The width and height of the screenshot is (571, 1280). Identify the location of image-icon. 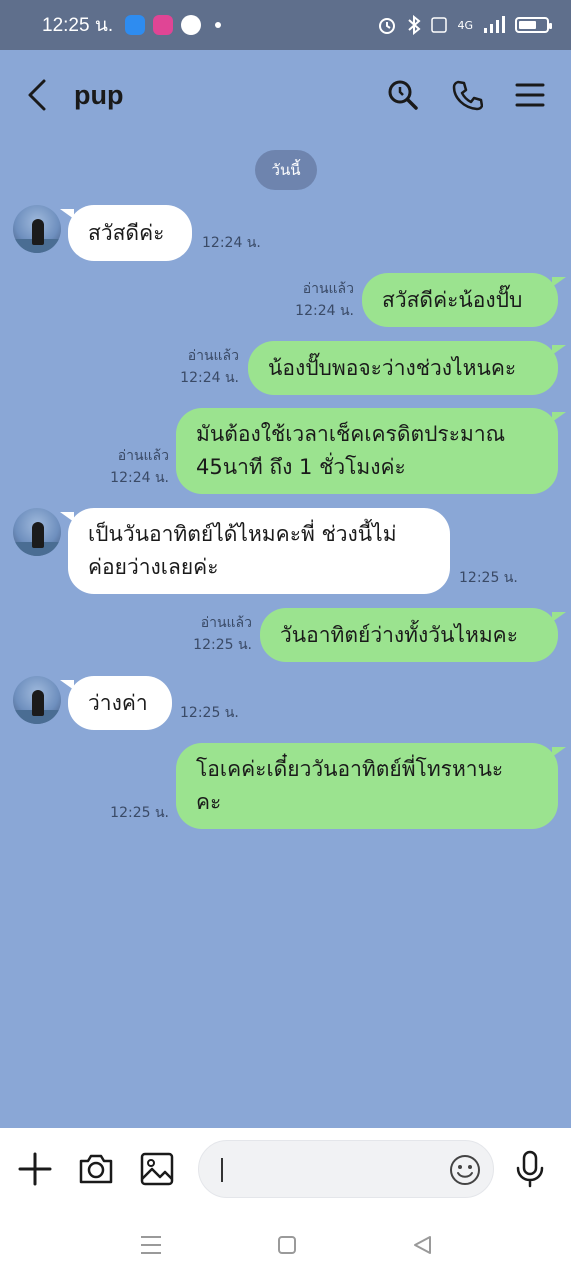
(157, 1169).